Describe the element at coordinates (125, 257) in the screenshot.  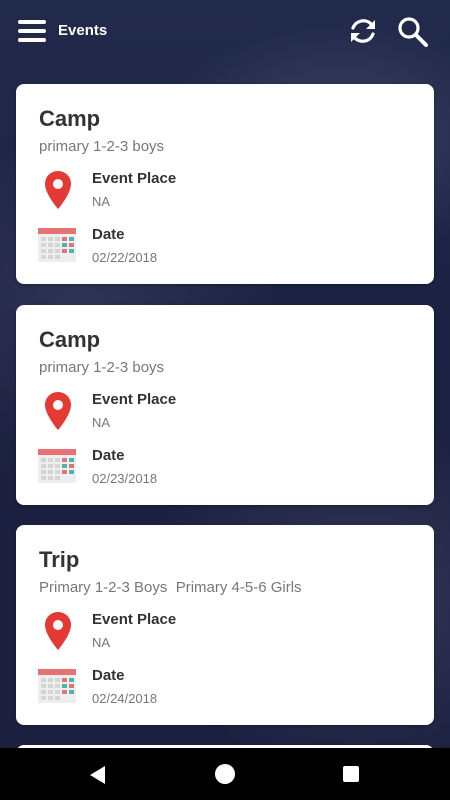
I see `event-date-value: 02/22/2018` at that location.